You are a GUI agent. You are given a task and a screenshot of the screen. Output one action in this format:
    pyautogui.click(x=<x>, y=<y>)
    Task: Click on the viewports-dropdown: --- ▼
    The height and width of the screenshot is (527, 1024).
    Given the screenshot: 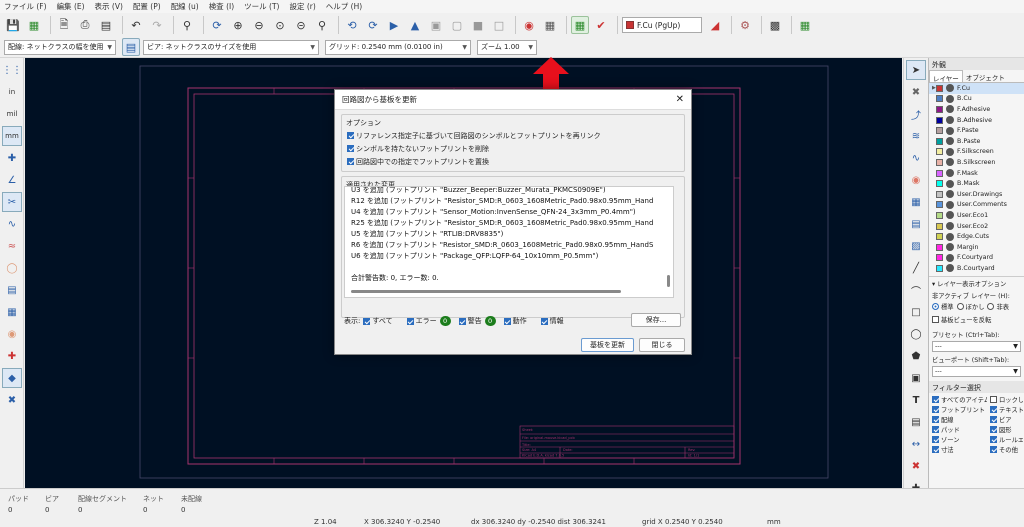 What is the action you would take?
    pyautogui.click(x=976, y=371)
    